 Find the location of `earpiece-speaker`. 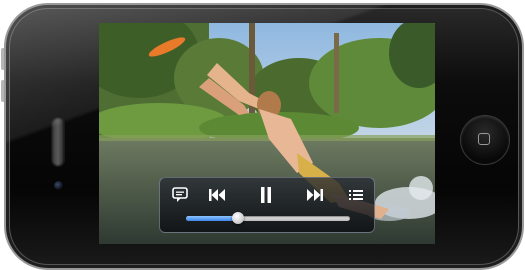

earpiece-speaker is located at coordinates (58, 142).